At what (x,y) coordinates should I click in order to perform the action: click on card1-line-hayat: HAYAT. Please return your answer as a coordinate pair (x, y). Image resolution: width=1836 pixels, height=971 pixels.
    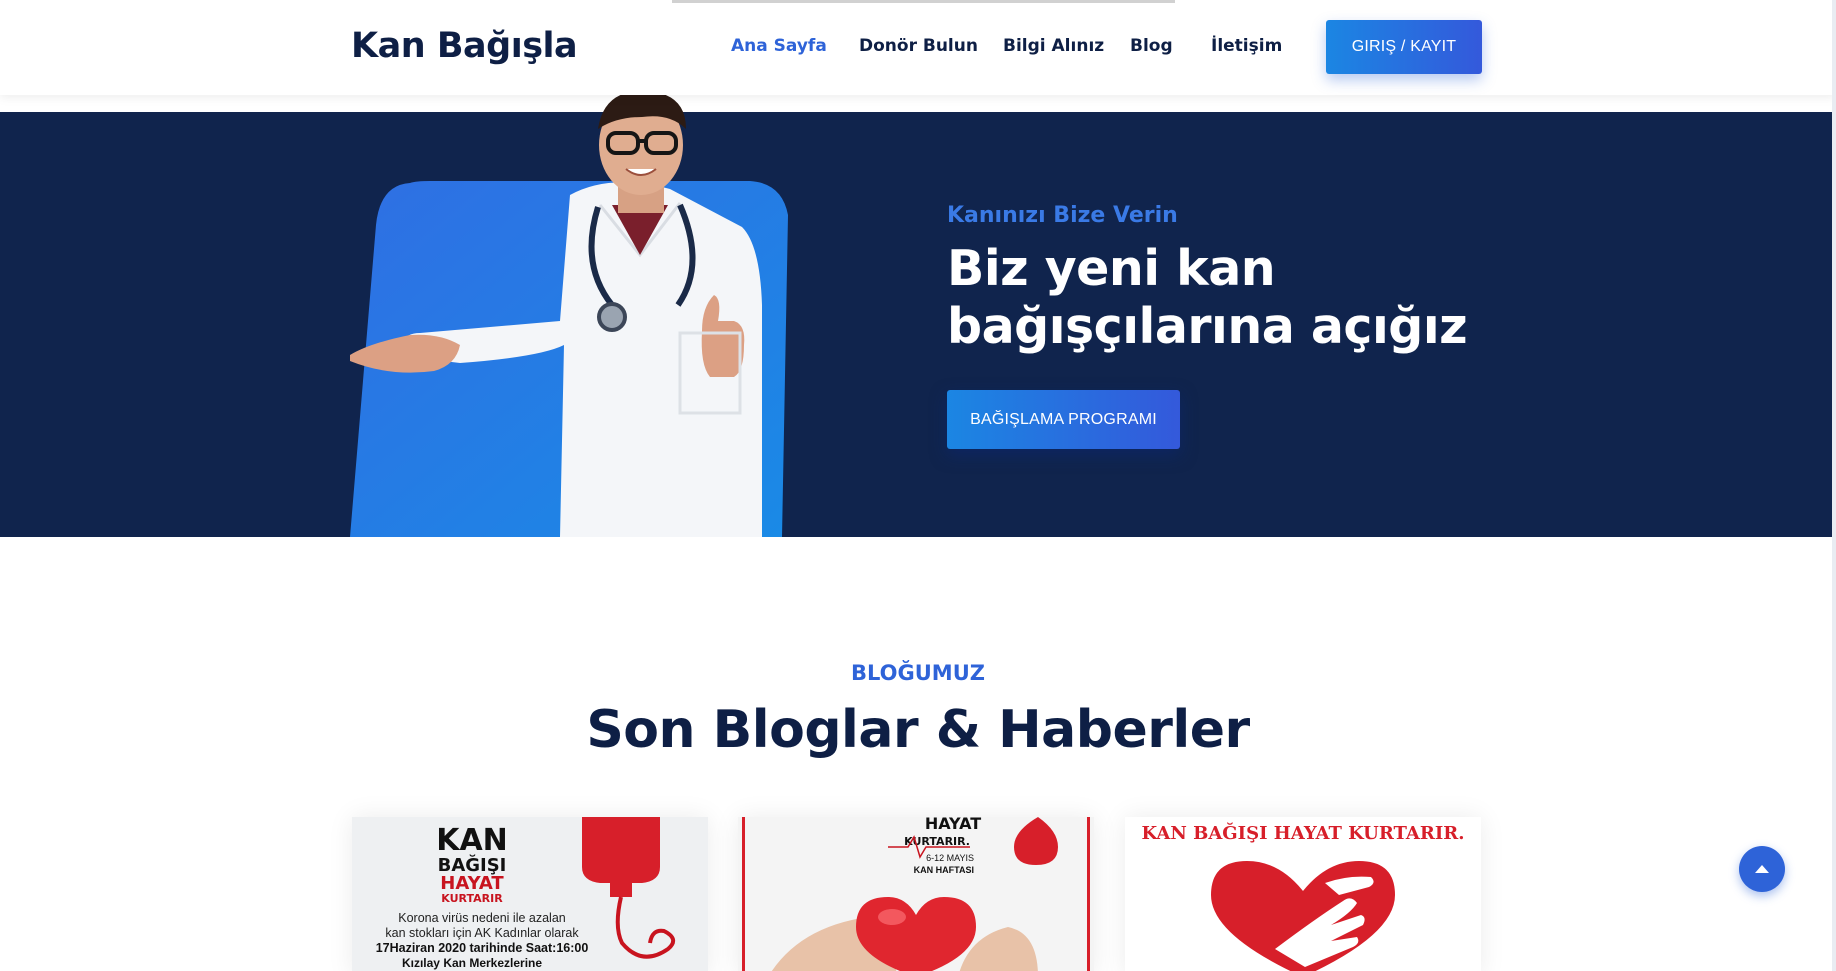
    Looking at the image, I should click on (472, 883).